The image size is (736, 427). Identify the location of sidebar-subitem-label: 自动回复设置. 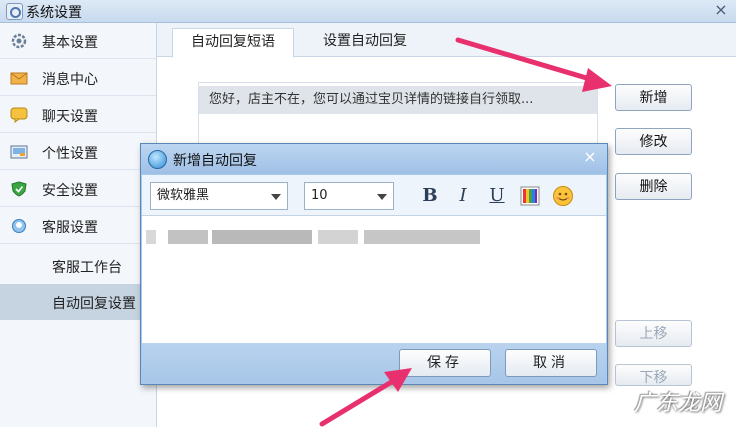
(94, 304).